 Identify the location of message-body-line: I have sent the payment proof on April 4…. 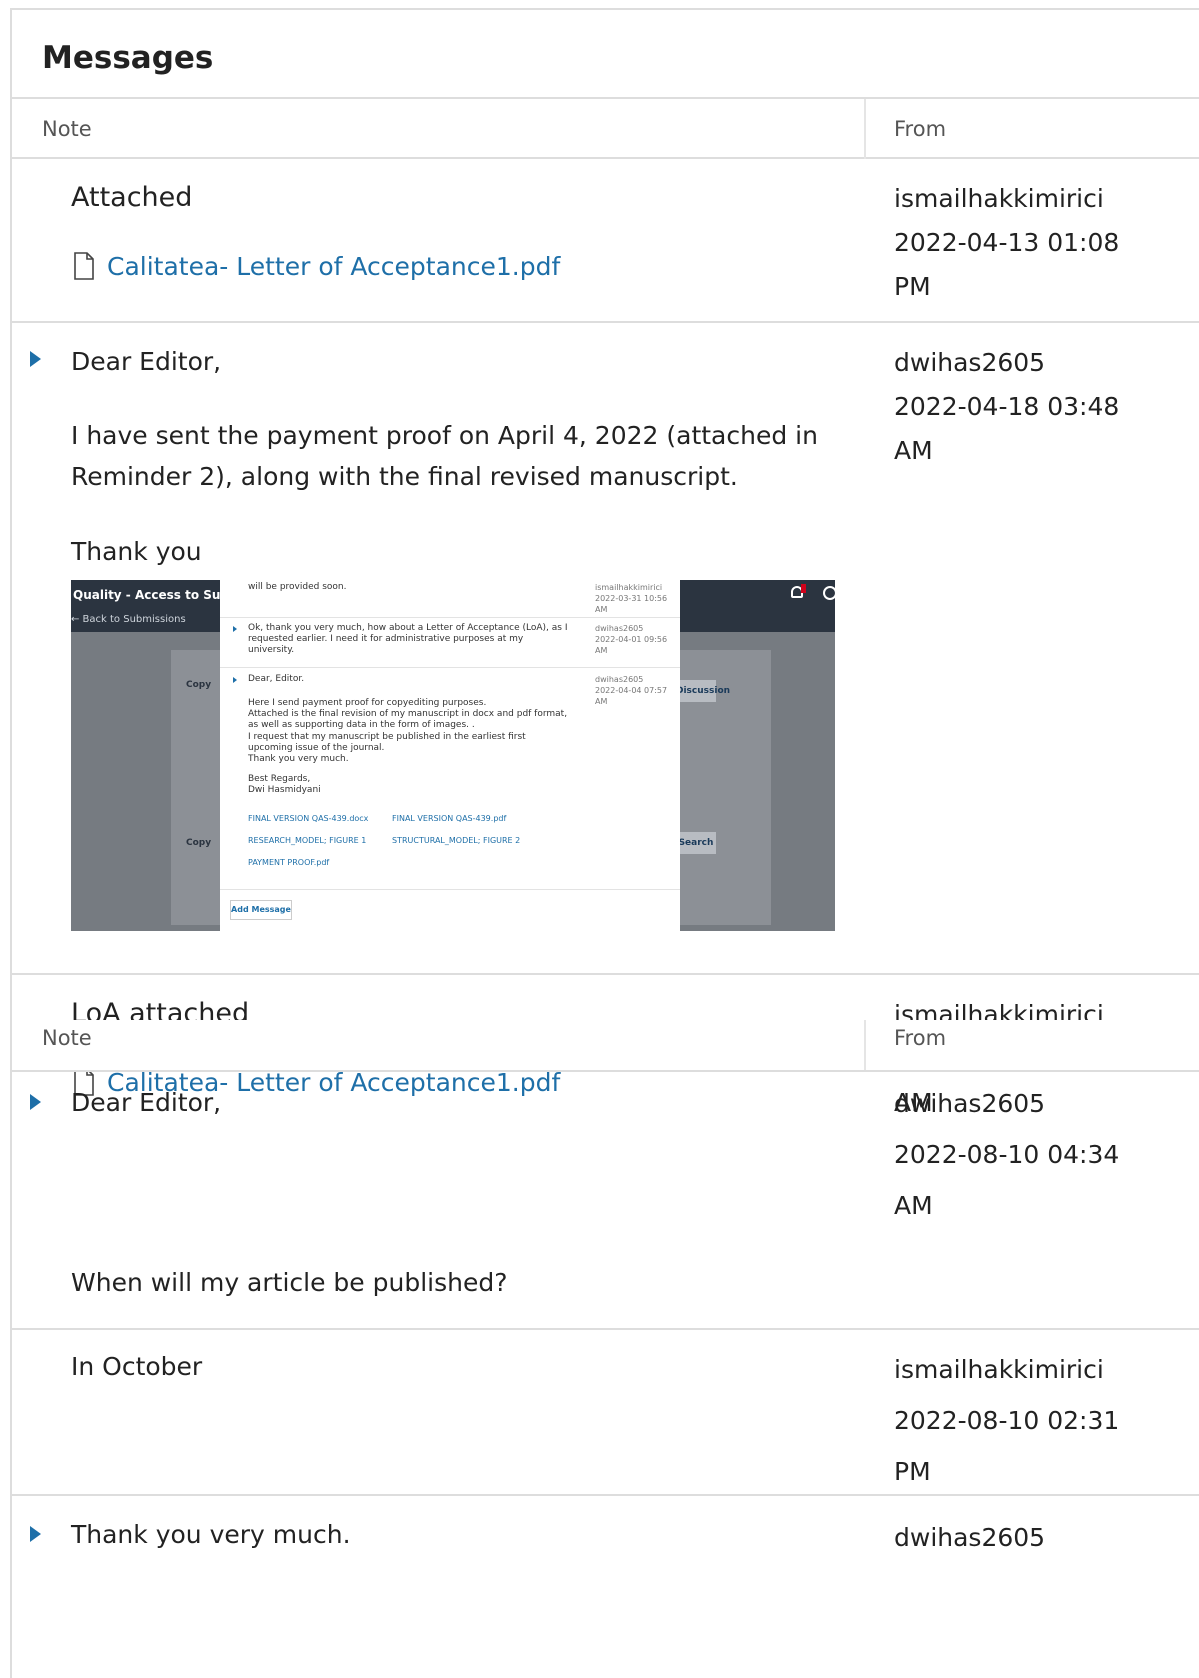
(444, 456).